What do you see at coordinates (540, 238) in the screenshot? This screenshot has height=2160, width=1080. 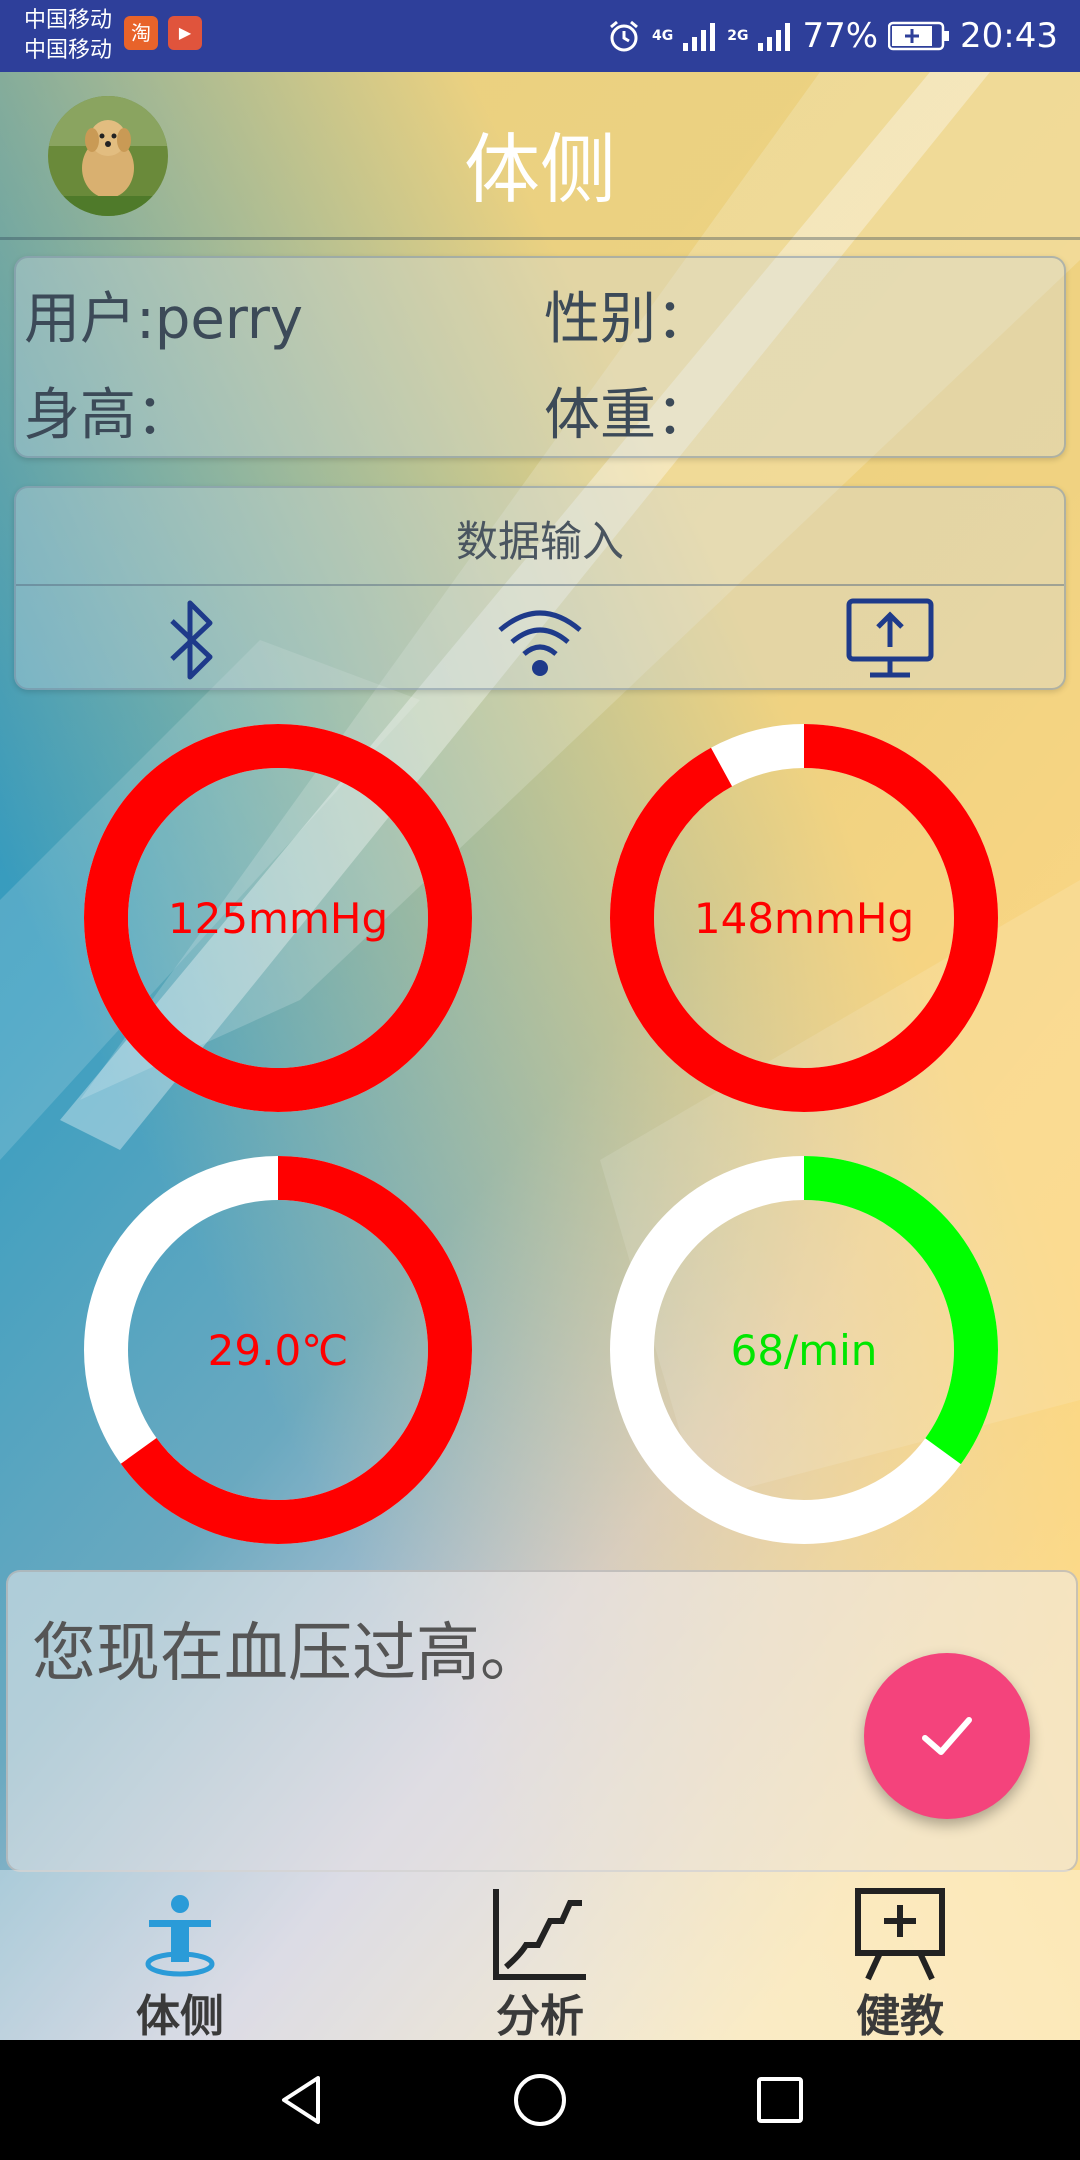 I see `header-divider` at bounding box center [540, 238].